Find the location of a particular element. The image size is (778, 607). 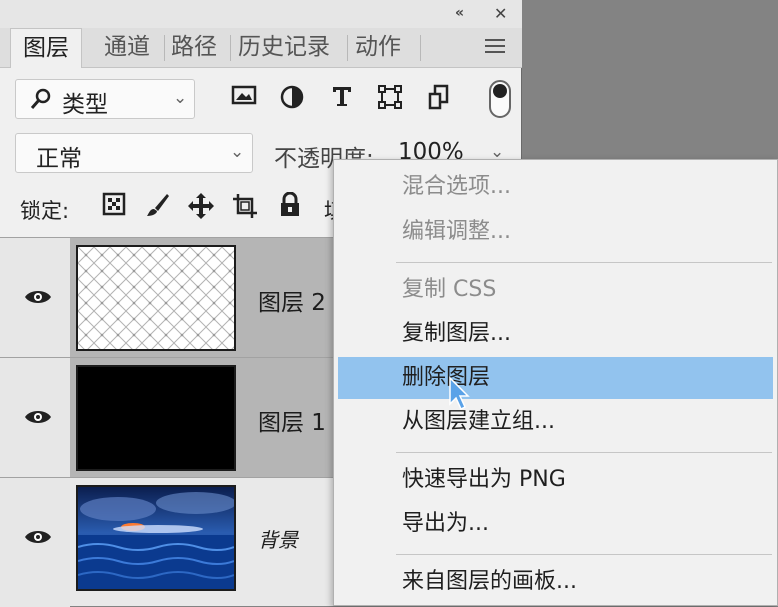

panel-title-bar: « ✕ is located at coordinates (261, 14).